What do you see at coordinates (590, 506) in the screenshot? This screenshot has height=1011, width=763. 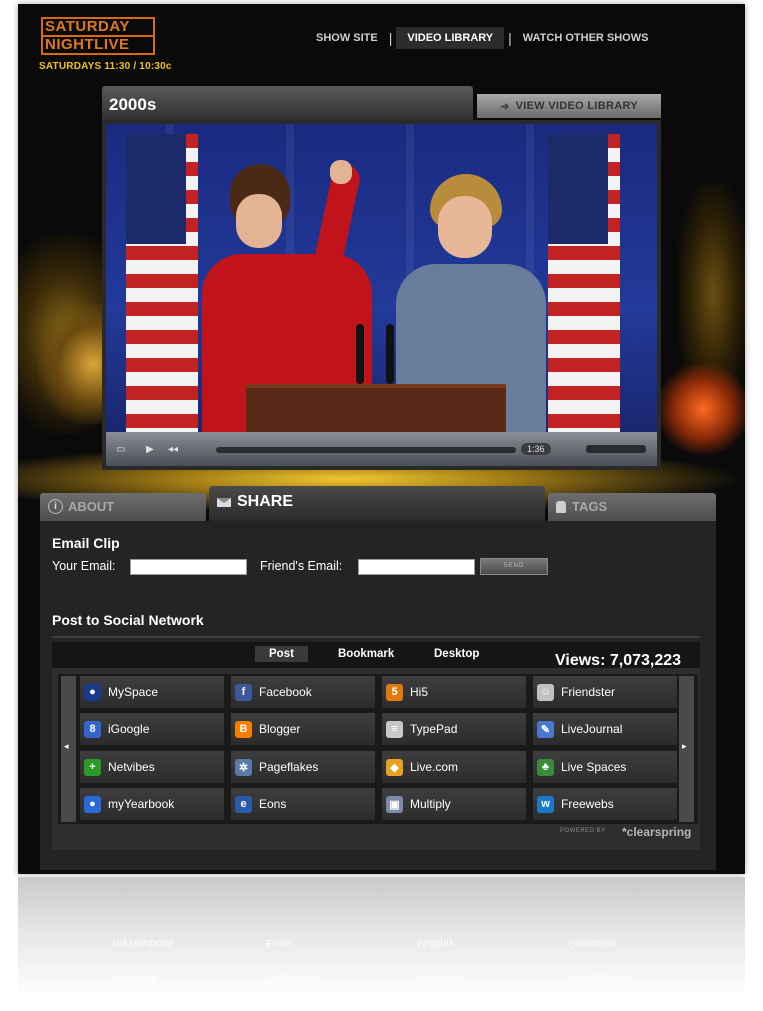 I see `tab-tags-label: TAGS` at bounding box center [590, 506].